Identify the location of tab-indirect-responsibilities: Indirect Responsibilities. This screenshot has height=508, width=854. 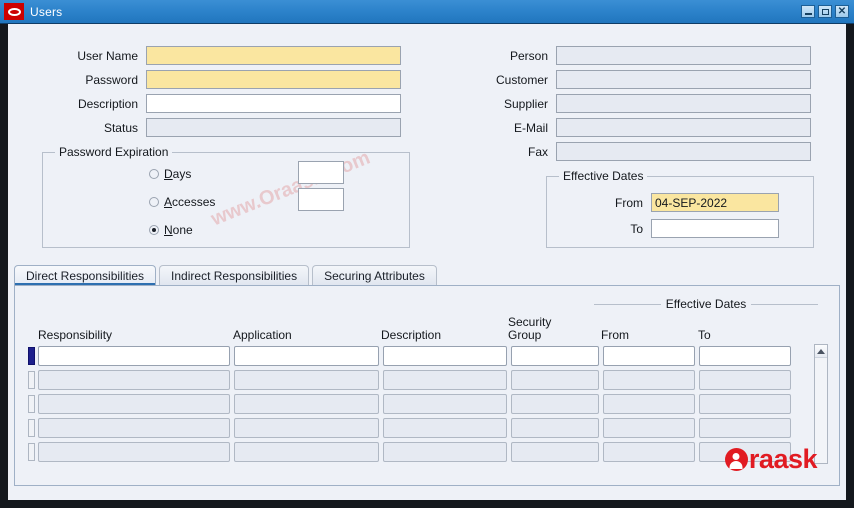
(234, 275).